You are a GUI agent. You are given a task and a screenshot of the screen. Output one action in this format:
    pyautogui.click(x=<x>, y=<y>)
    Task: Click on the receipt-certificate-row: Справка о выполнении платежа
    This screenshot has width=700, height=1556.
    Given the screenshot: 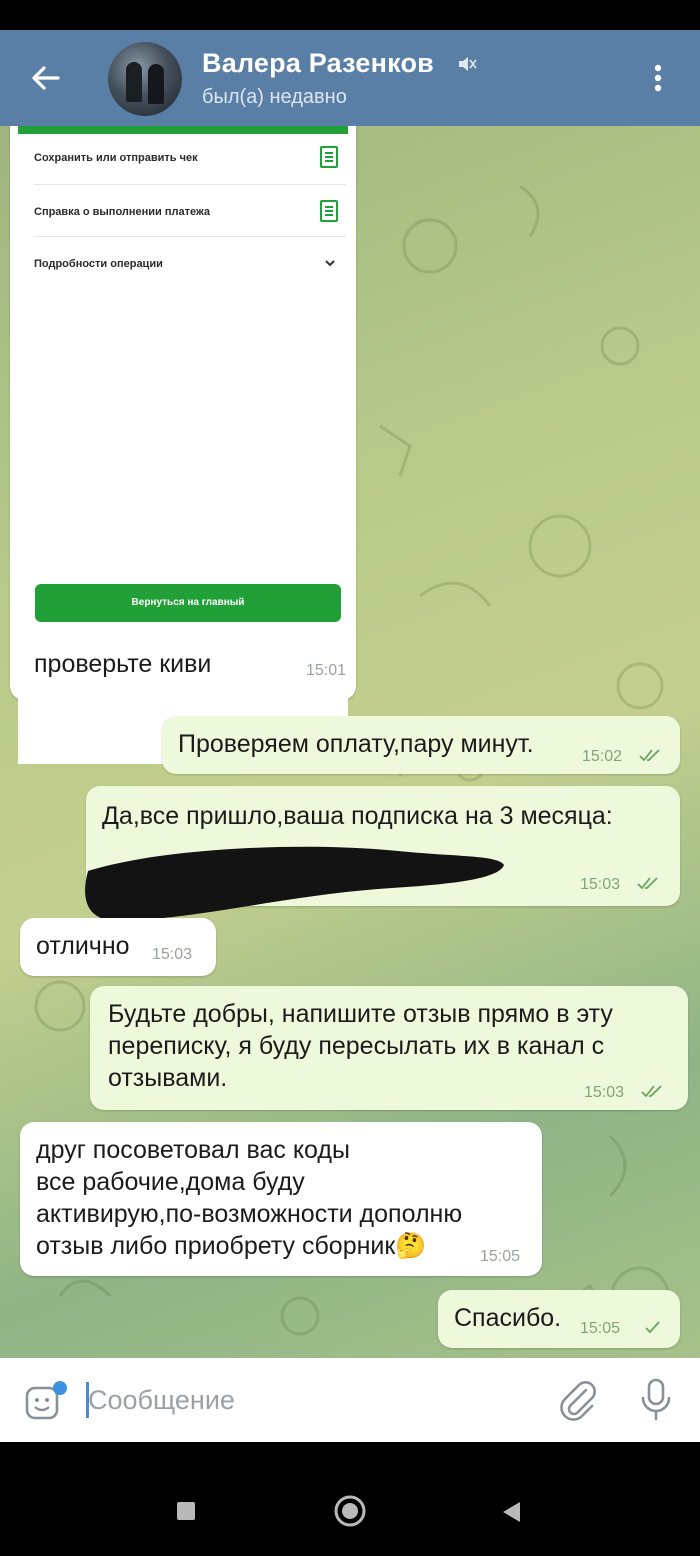 What is the action you would take?
    pyautogui.click(x=122, y=212)
    